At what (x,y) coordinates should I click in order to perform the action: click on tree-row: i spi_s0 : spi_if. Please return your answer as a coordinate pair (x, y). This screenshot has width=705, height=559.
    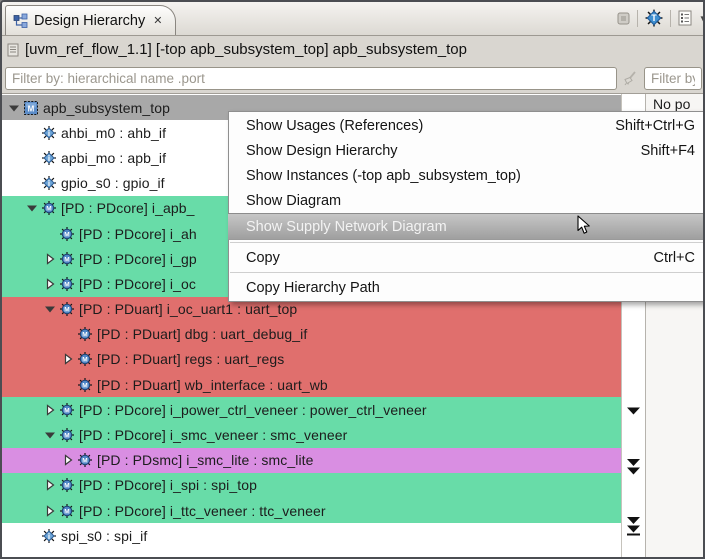
    Looking at the image, I should click on (311, 535).